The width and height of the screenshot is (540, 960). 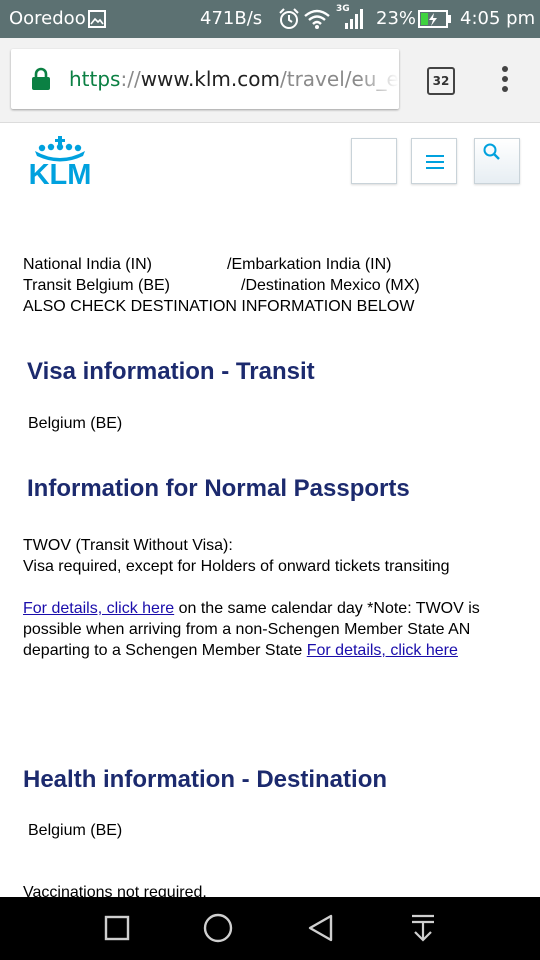 What do you see at coordinates (498, 18) in the screenshot?
I see `clock: 4:05 pm` at bounding box center [498, 18].